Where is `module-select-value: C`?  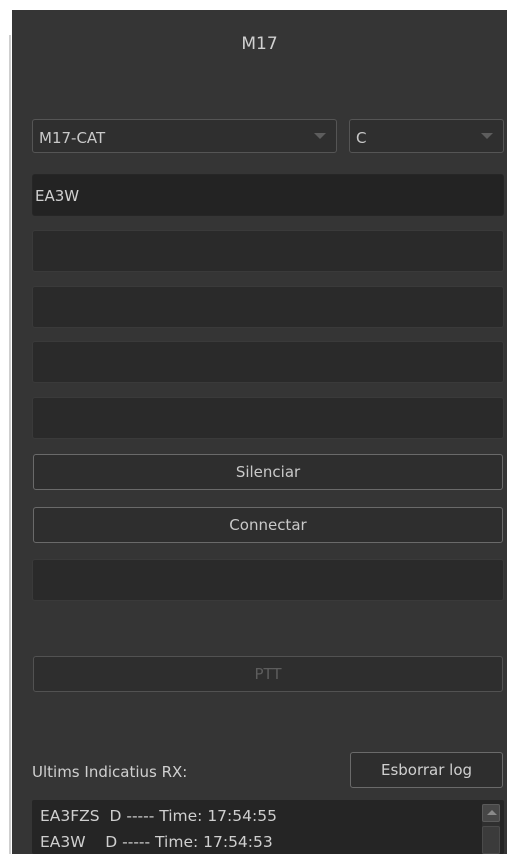 module-select-value: C is located at coordinates (361, 138).